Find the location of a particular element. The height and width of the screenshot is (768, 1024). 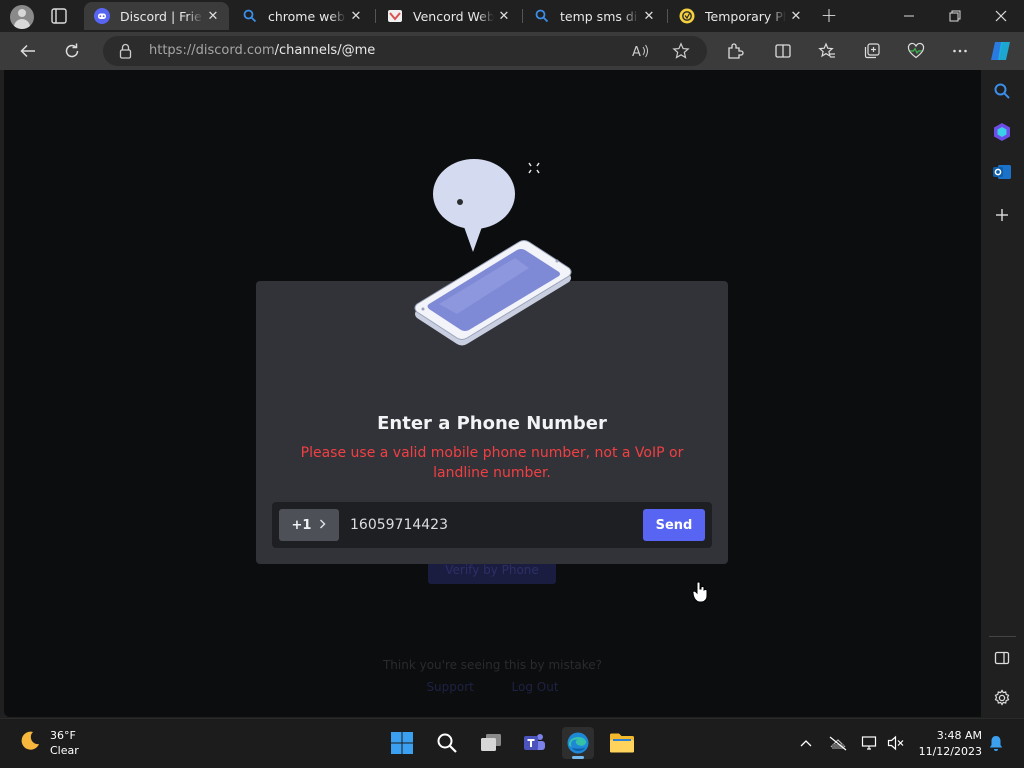

hide-sidebar-icon is located at coordinates (1002, 658).